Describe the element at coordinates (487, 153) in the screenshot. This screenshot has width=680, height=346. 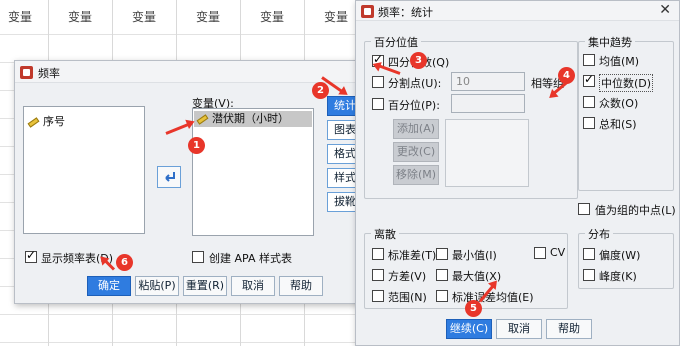
I see `percentile-list` at that location.